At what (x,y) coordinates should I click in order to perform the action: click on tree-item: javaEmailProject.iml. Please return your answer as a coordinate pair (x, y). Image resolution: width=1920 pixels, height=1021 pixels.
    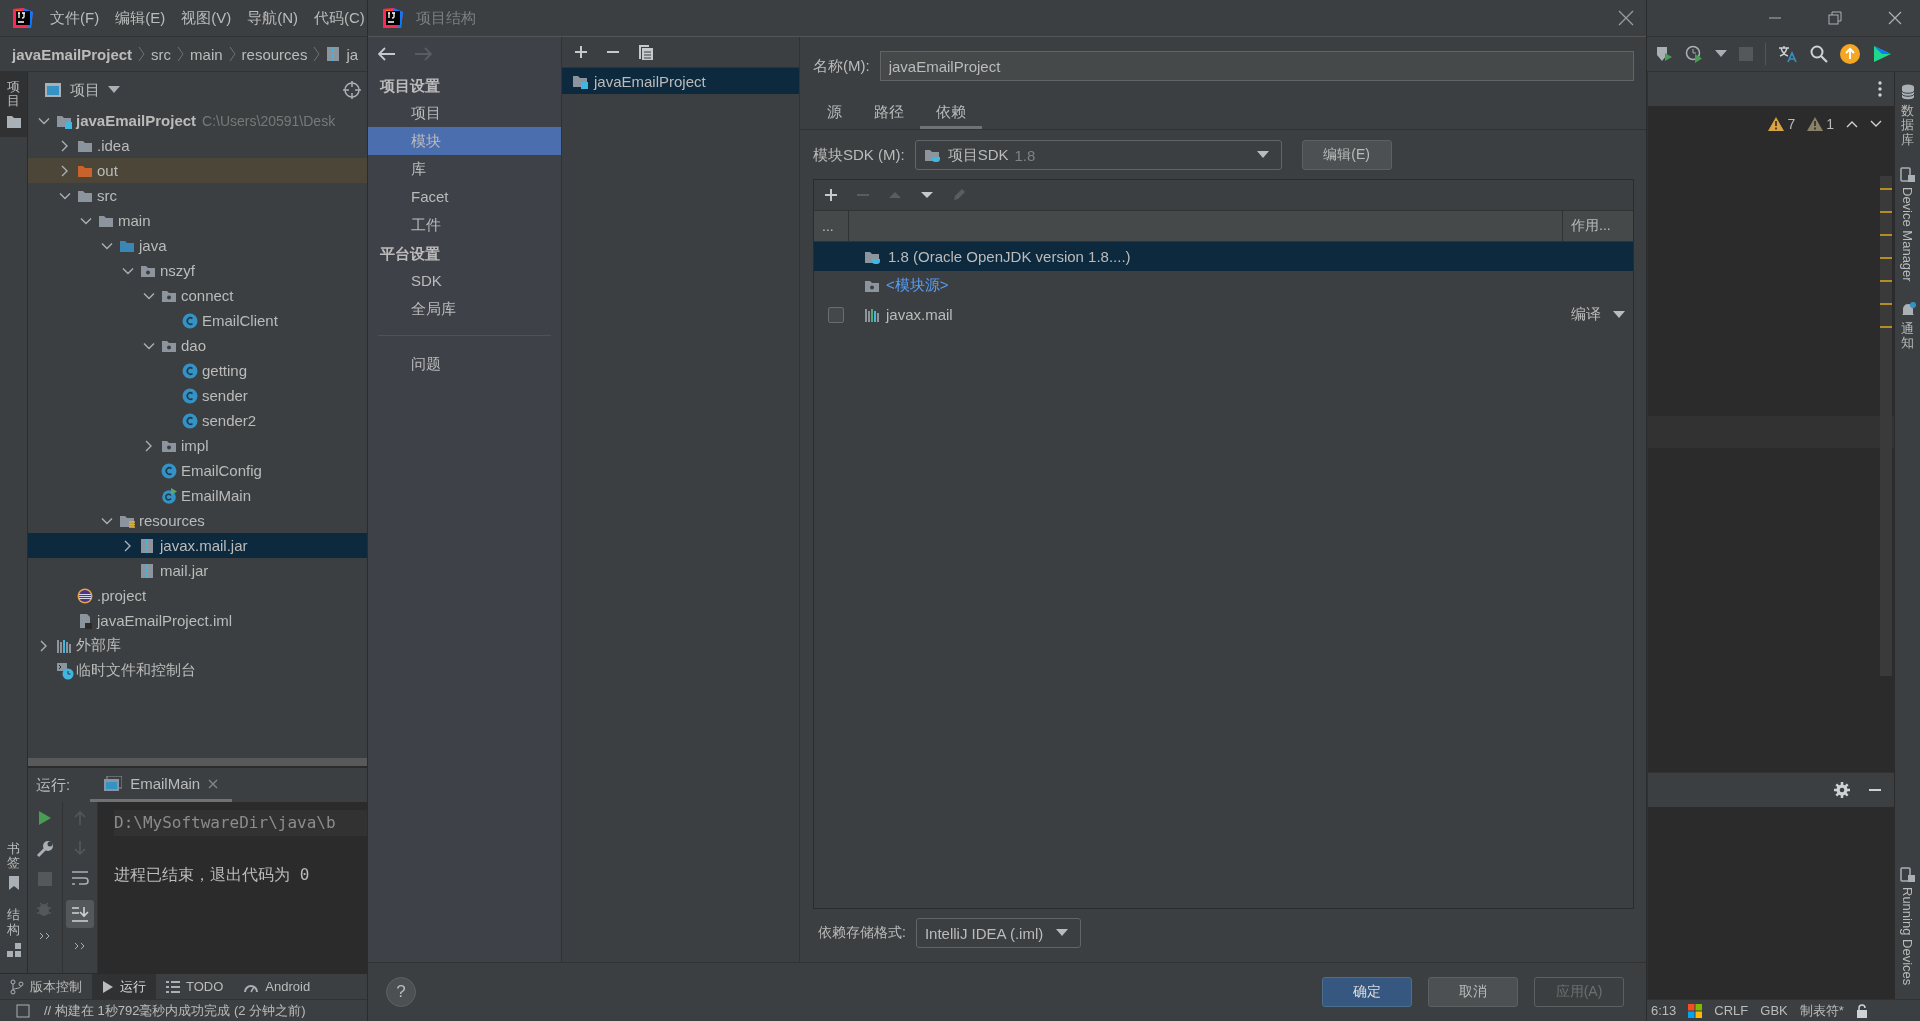
    Looking at the image, I should click on (197, 620).